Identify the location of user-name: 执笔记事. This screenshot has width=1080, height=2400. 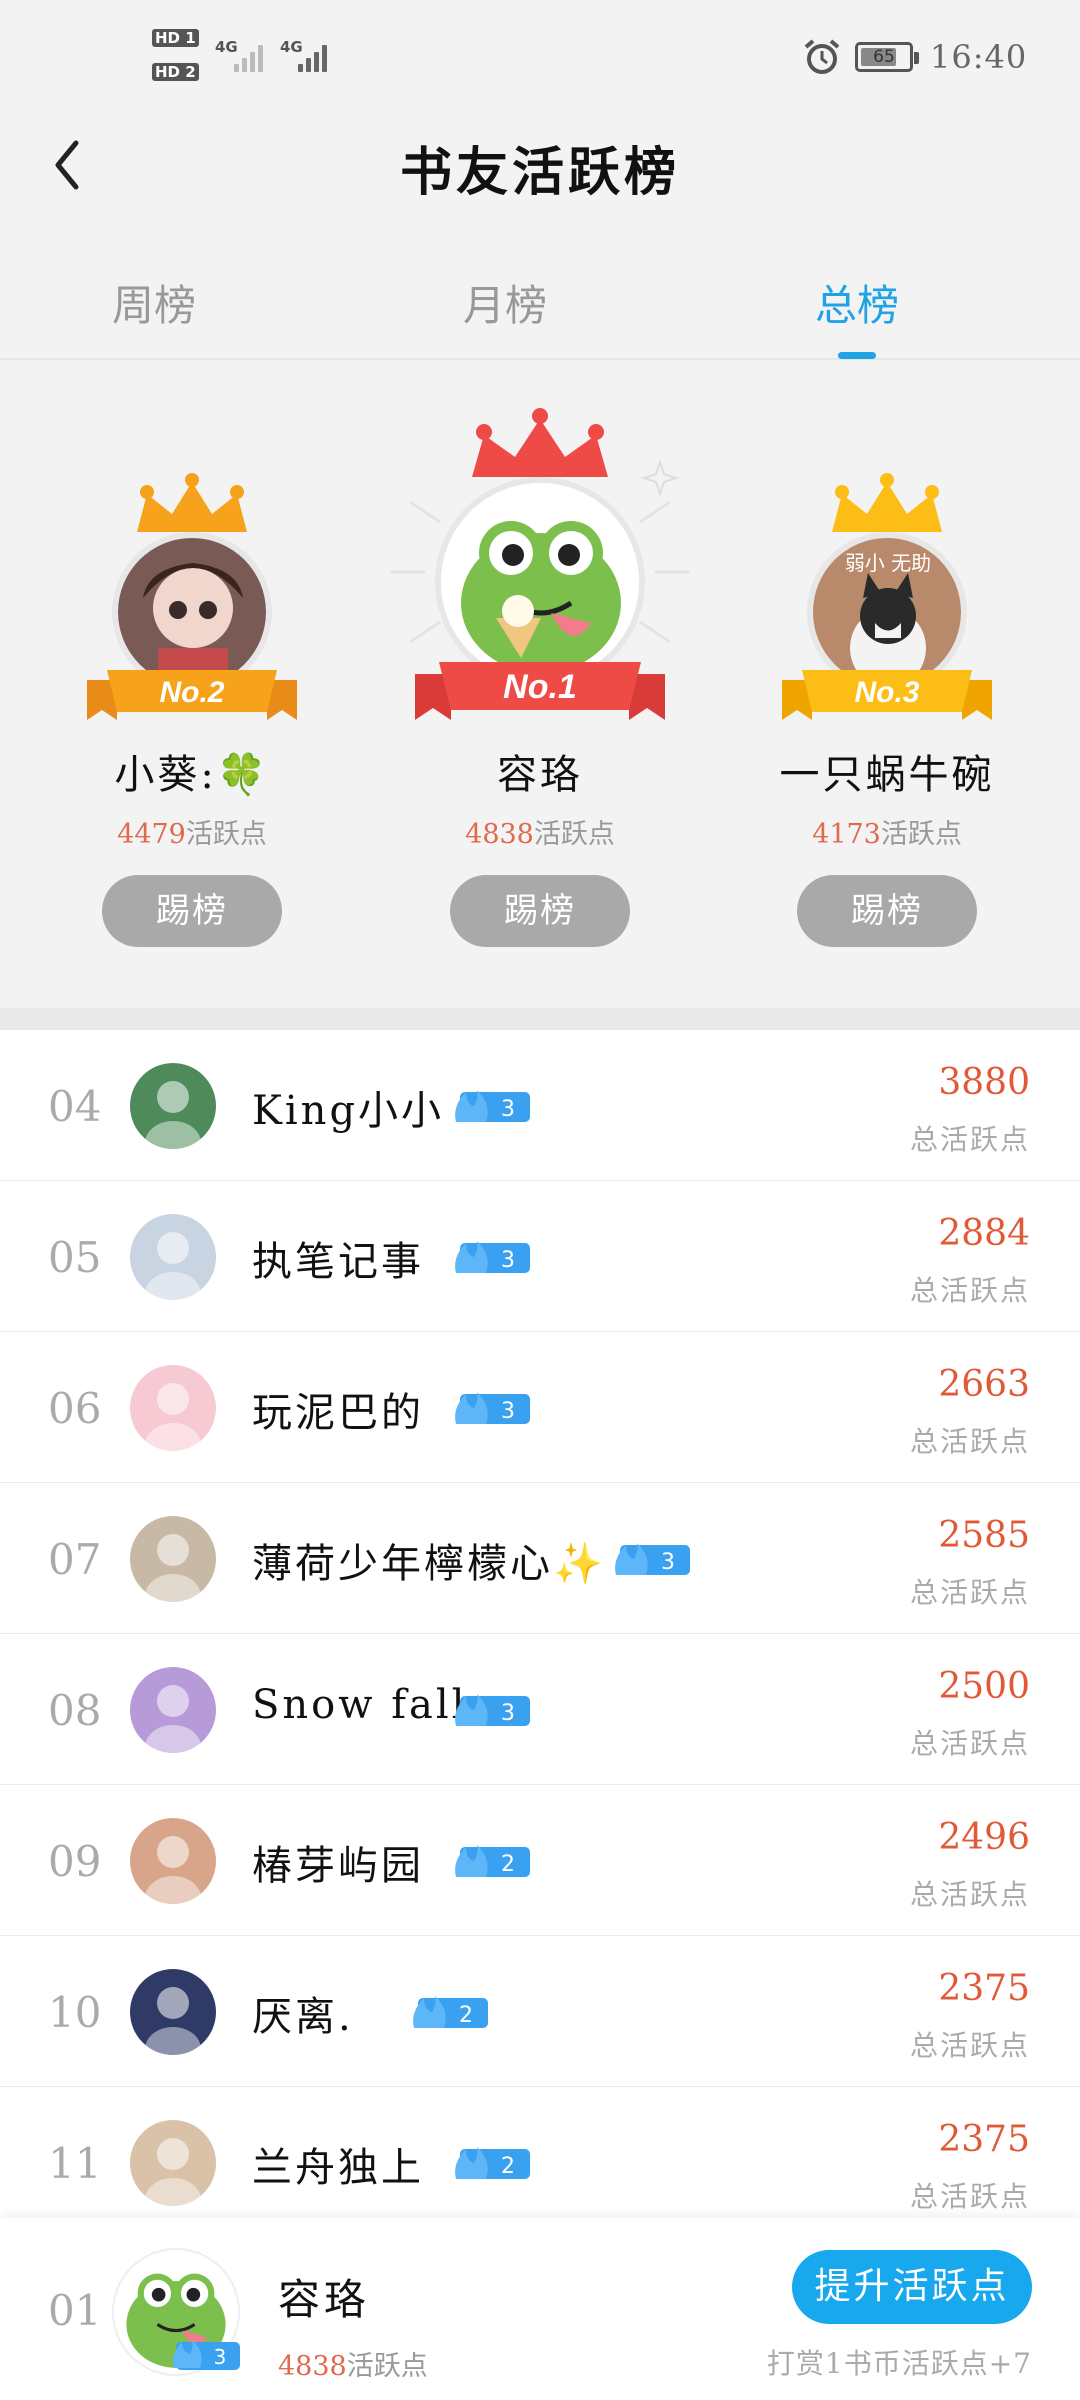
(338, 1262).